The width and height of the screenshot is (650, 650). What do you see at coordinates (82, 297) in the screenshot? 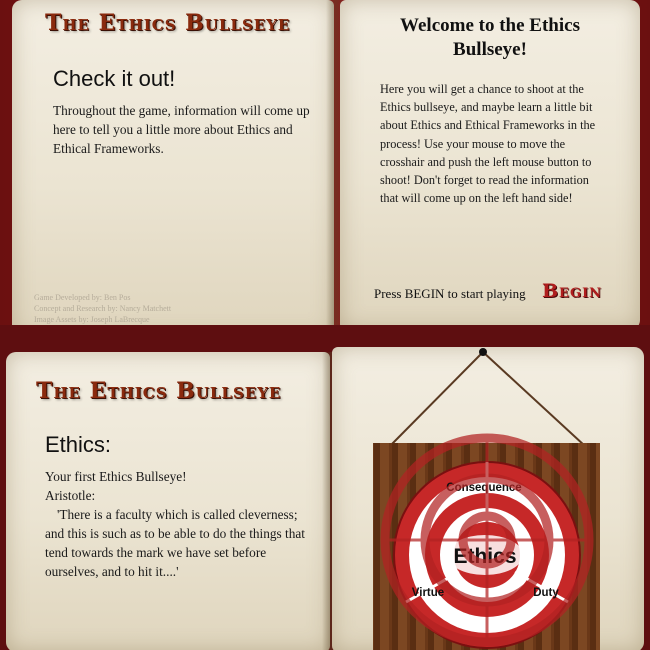
I see `credit-developer: Game Developed by: Ben Pos` at bounding box center [82, 297].